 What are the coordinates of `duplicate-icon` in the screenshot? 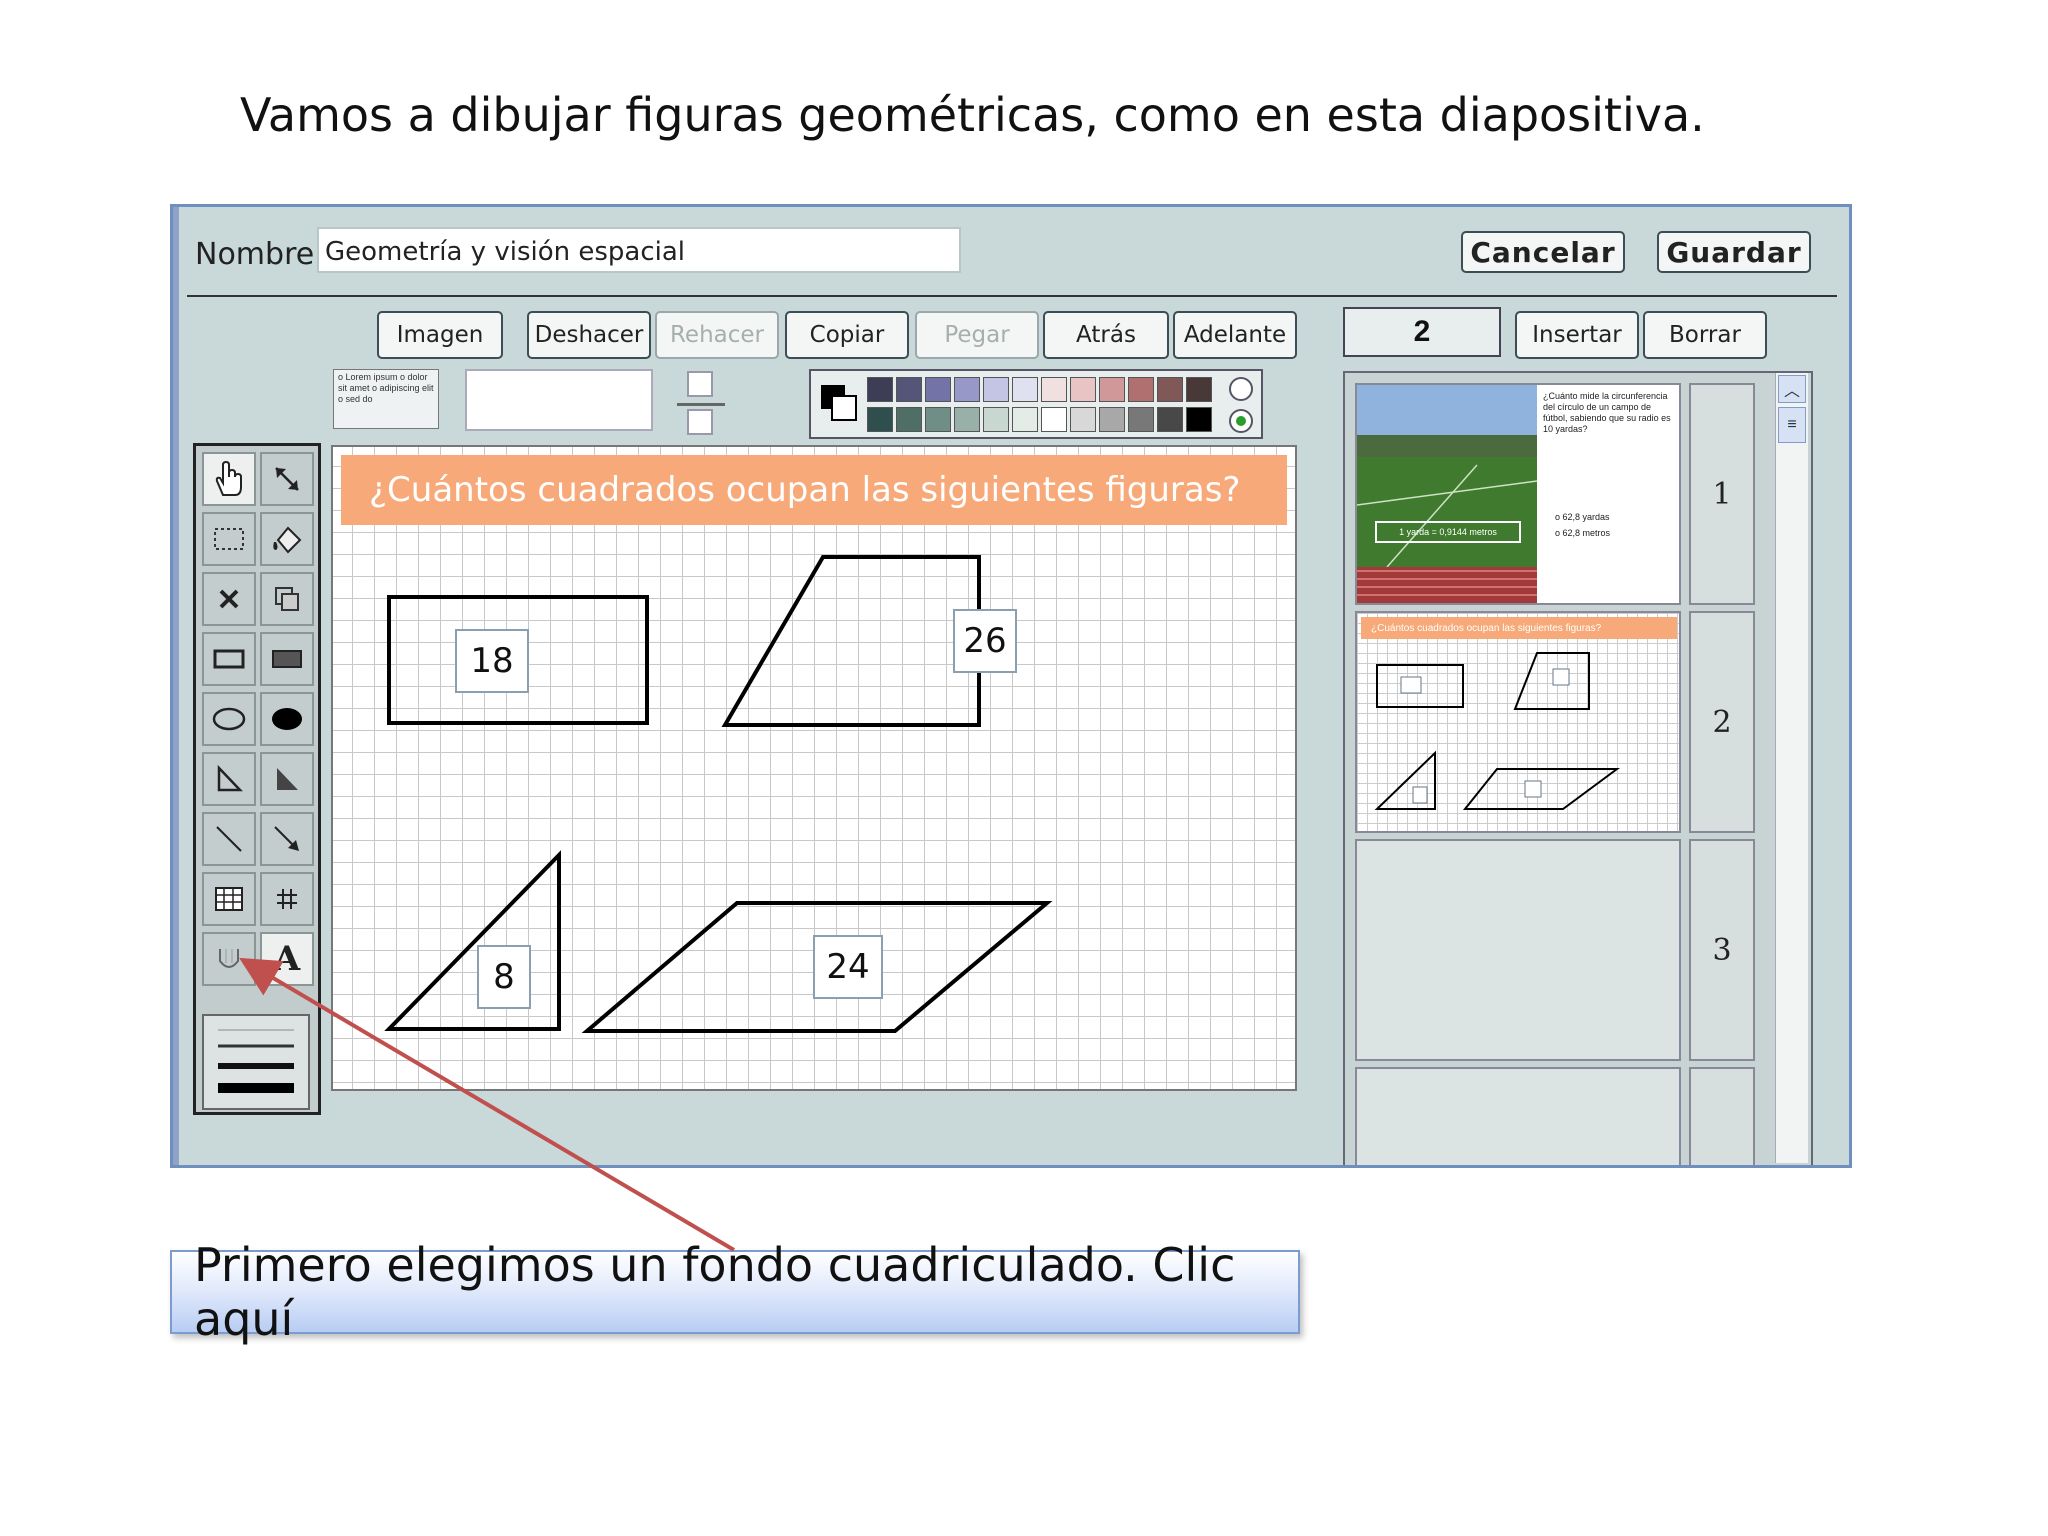 It's located at (287, 599).